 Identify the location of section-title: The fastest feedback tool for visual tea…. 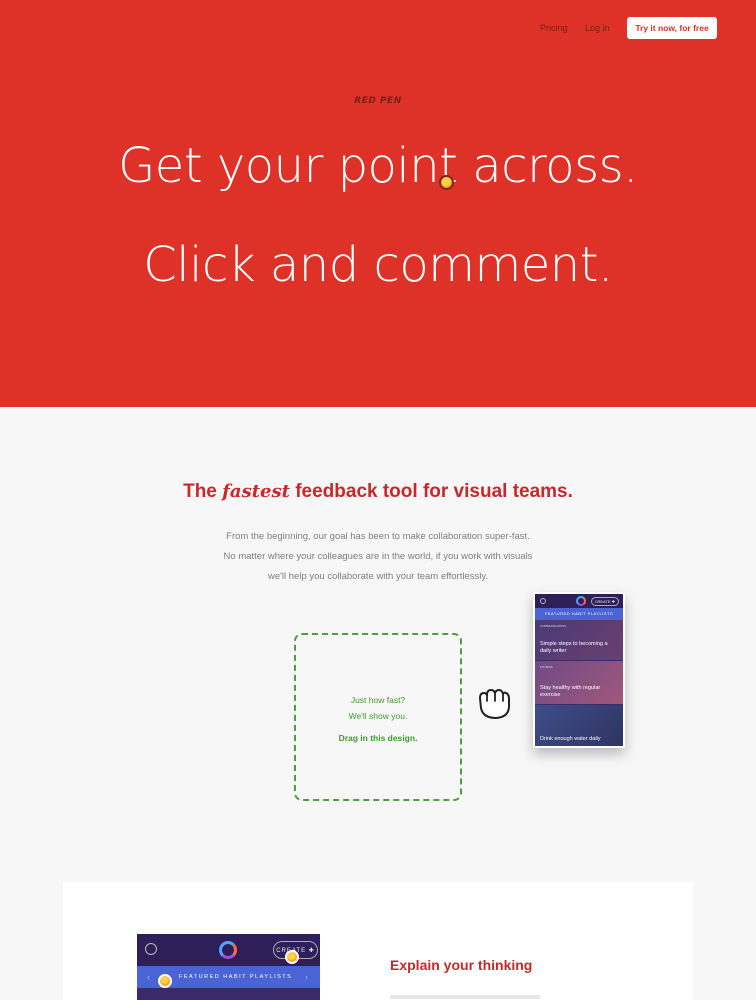
(378, 492).